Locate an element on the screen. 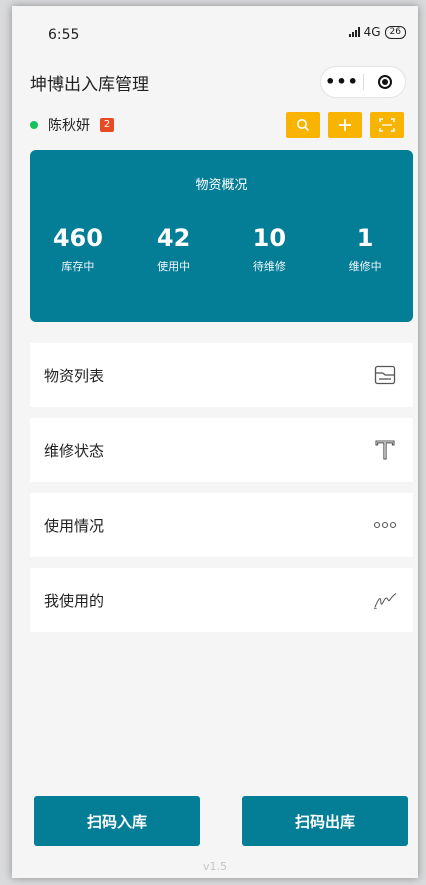 This screenshot has height=885, width=426. page-title: 坤博出入库管理 is located at coordinates (89, 85).